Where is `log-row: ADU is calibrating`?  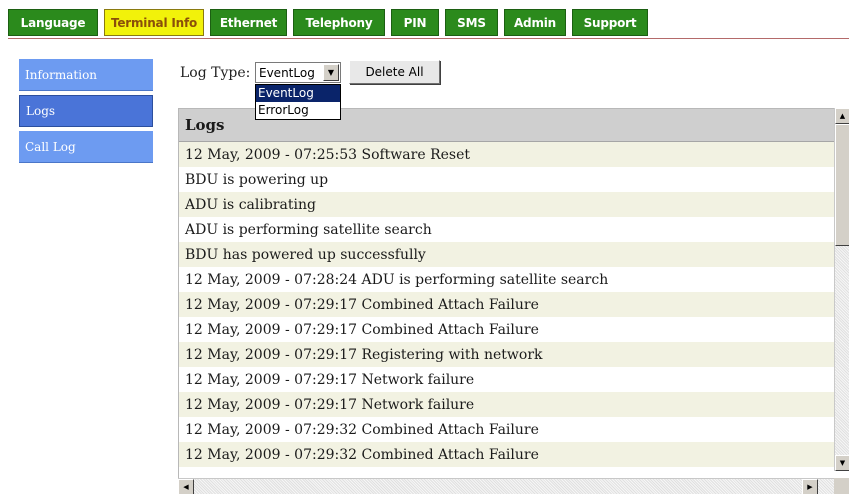 log-row: ADU is calibrating is located at coordinates (507, 204).